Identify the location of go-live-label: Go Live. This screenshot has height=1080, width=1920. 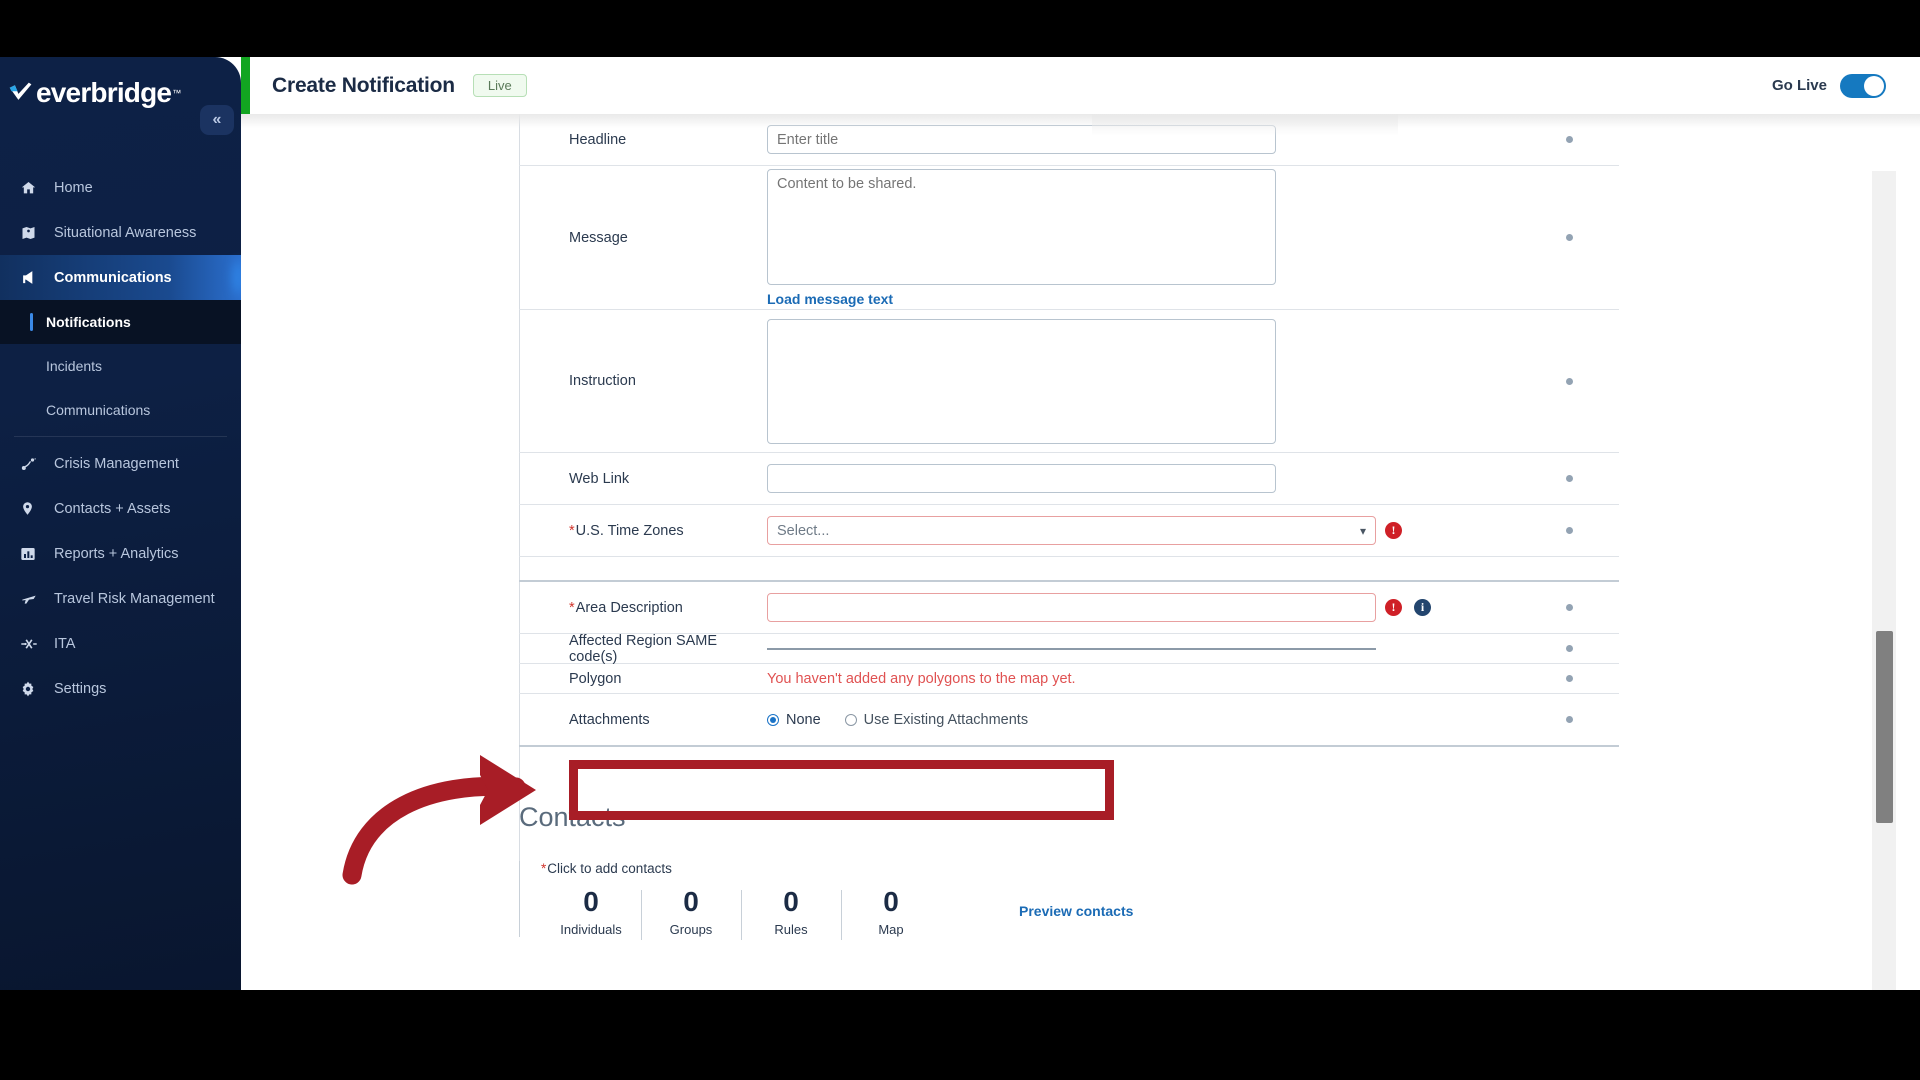
(1799, 85).